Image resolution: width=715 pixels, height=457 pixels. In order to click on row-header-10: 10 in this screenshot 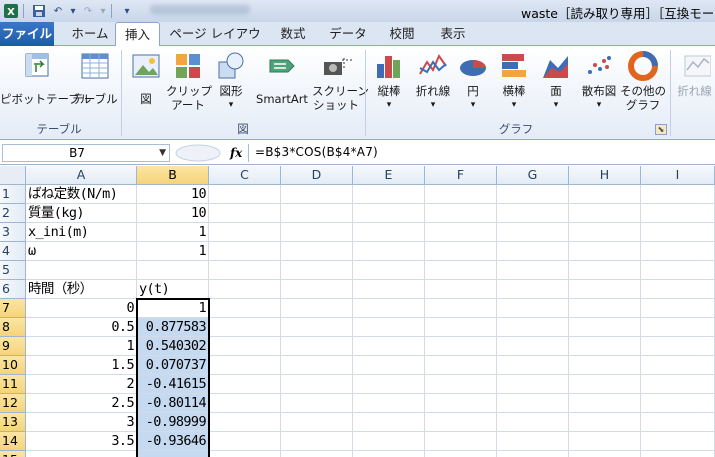, I will do `click(13, 365)`.